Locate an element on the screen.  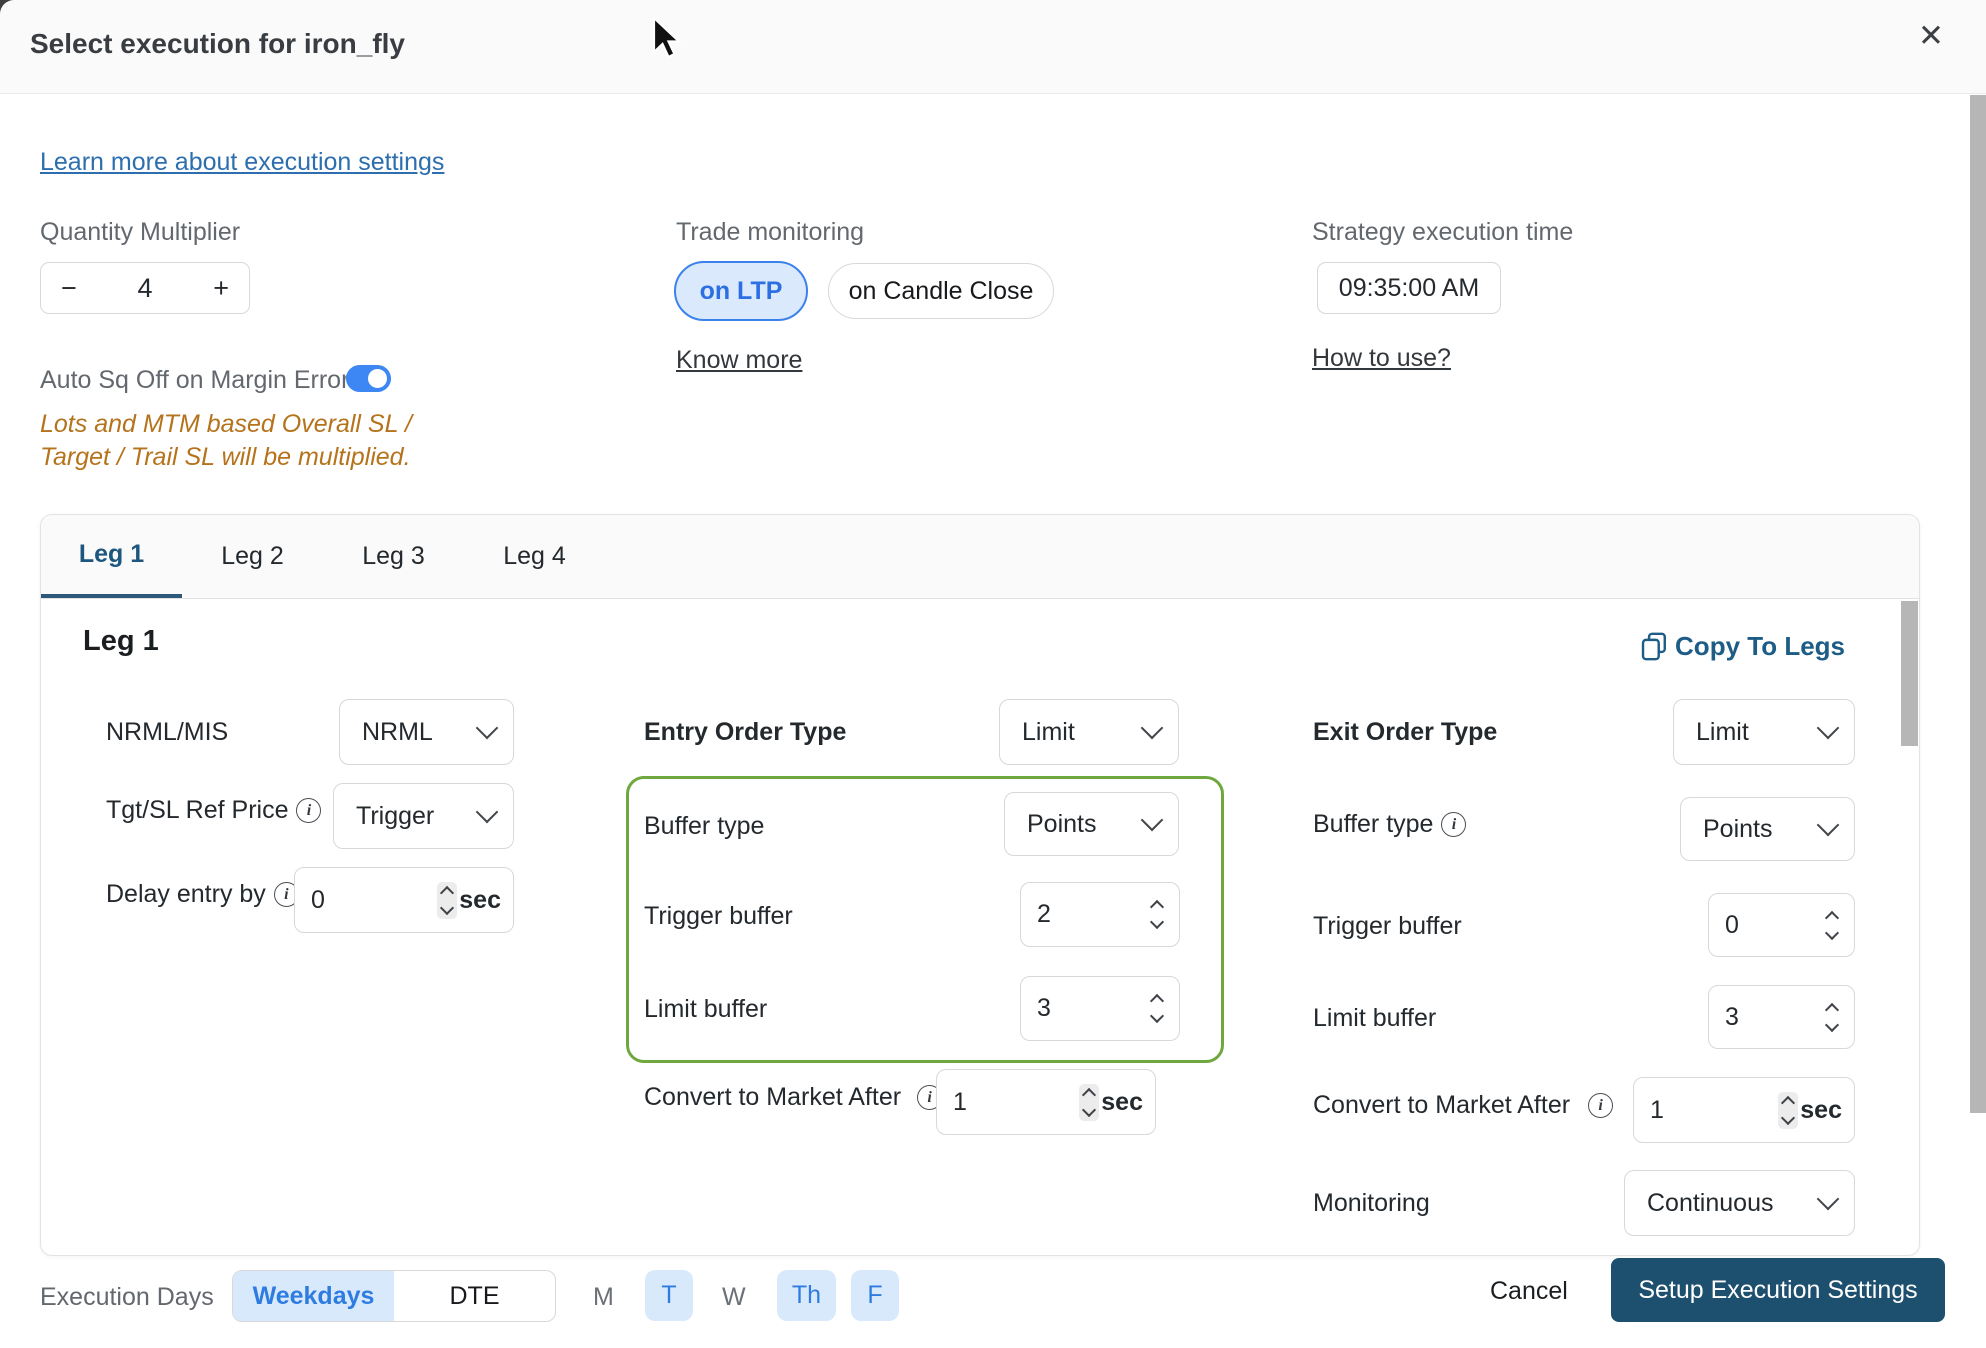
entry-trigger-buffer-value: 2 is located at coordinates (1044, 914).